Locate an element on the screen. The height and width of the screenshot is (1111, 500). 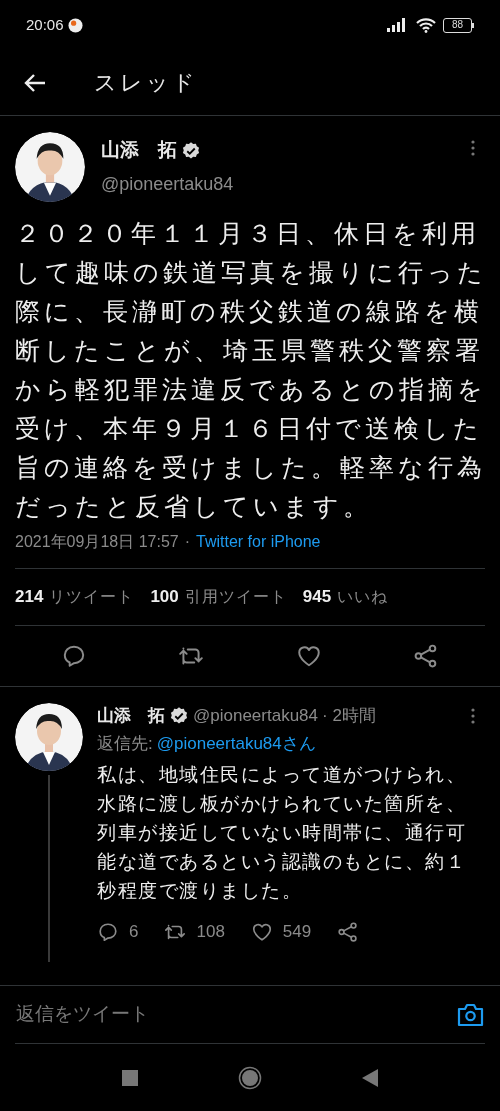
action-count: 6 is located at coordinates (134, 932).